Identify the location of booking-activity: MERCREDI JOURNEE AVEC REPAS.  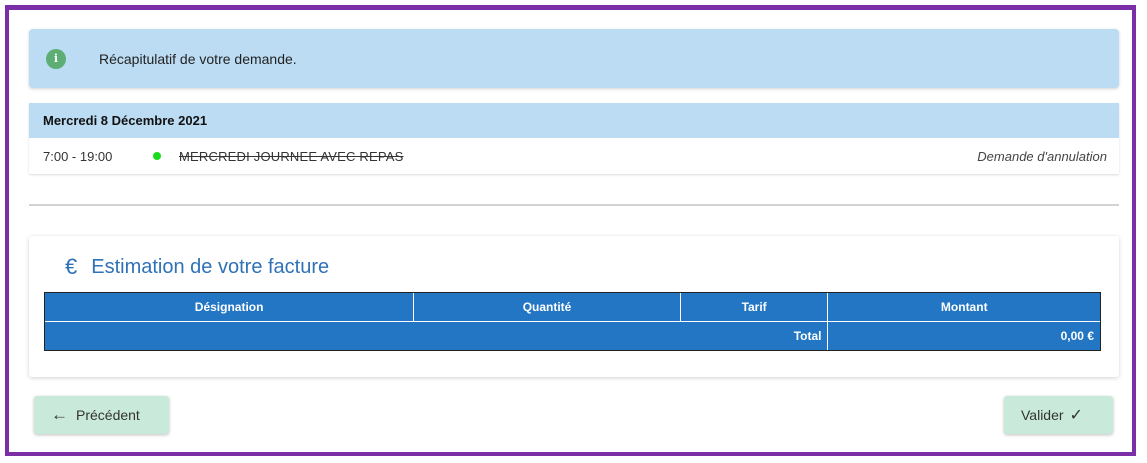
(291, 156).